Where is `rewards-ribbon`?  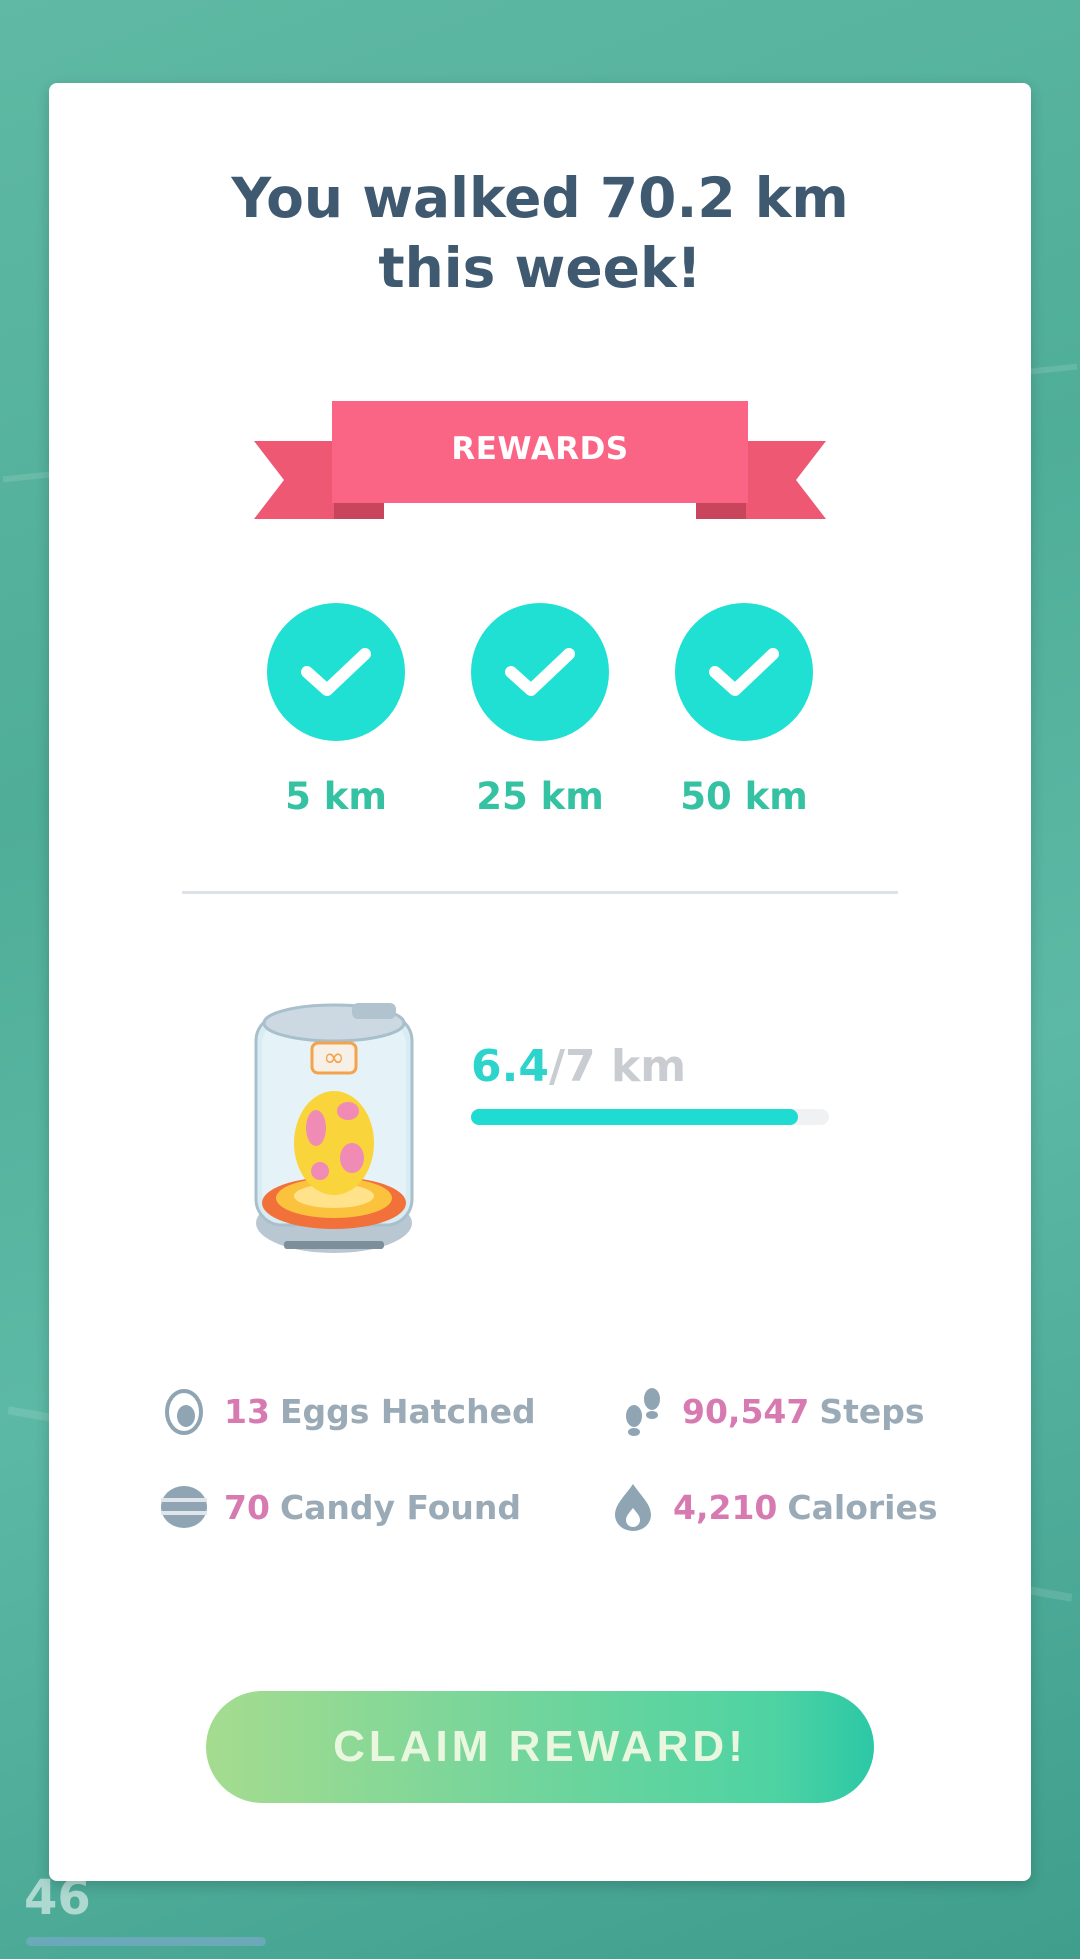
rewards-ribbon is located at coordinates (540, 460).